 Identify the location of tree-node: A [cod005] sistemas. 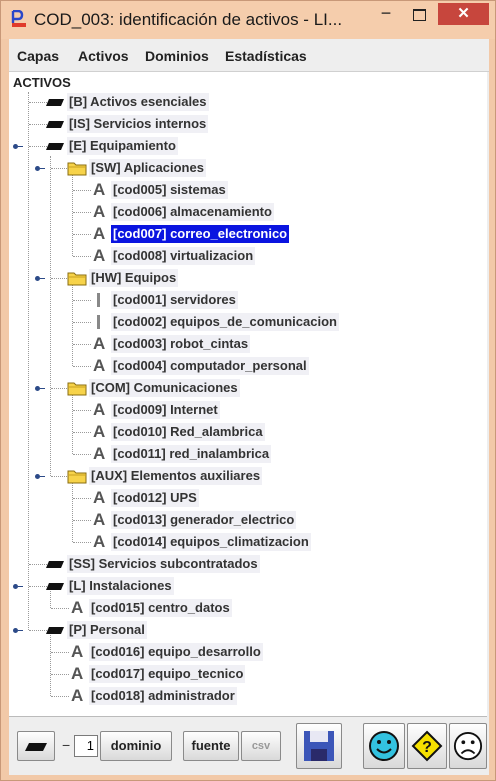
(244, 190).